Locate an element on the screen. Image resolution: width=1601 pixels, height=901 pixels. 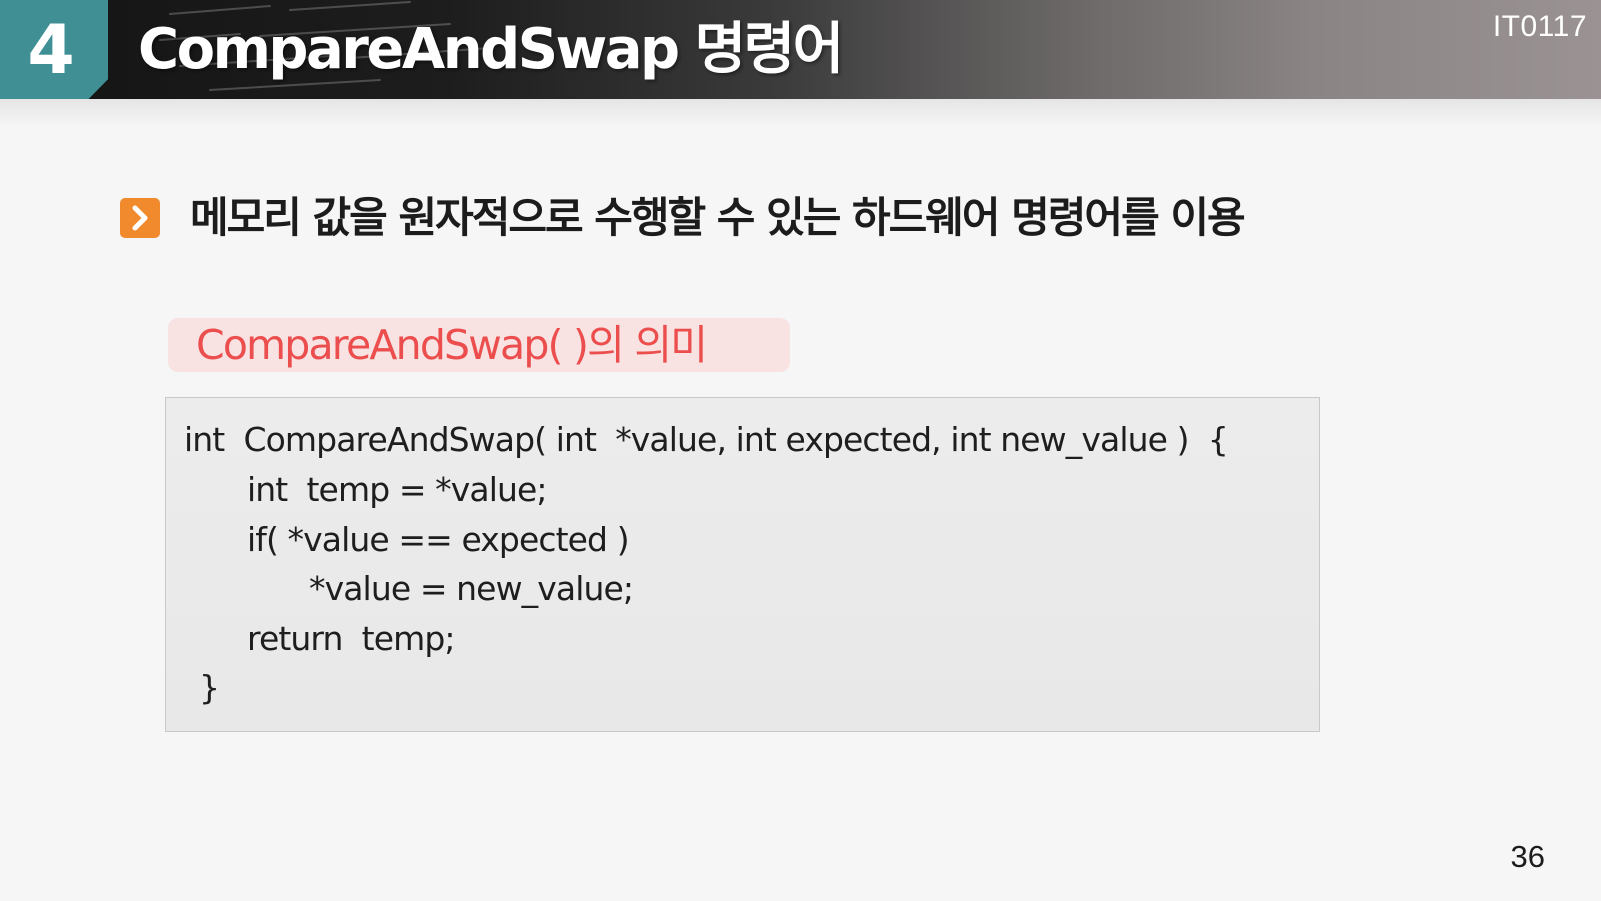
code-line: *value = new_value; is located at coordinates (471, 588).